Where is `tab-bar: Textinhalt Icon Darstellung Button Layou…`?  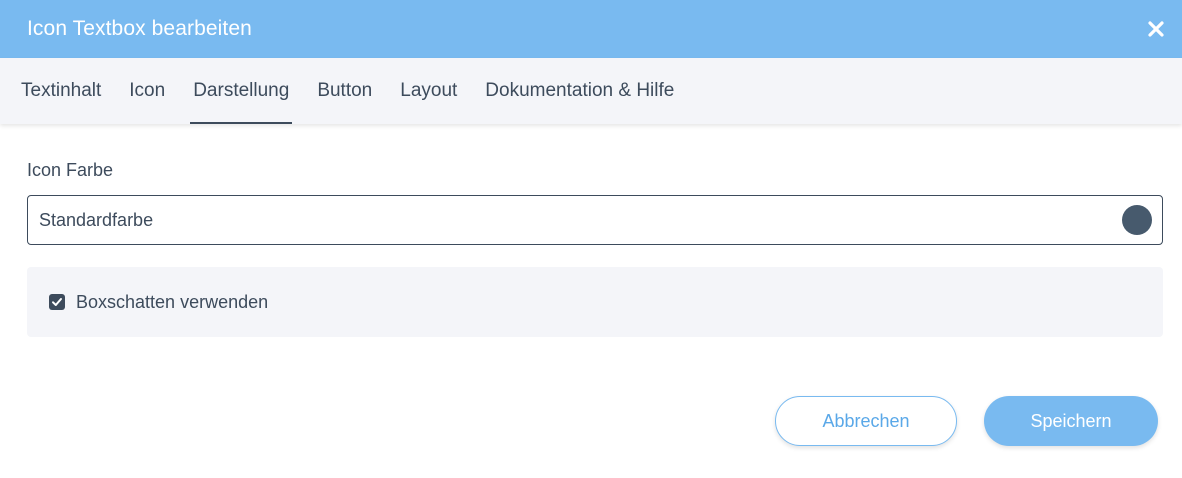
tab-bar: Textinhalt Icon Darstellung Button Layou… is located at coordinates (591, 91).